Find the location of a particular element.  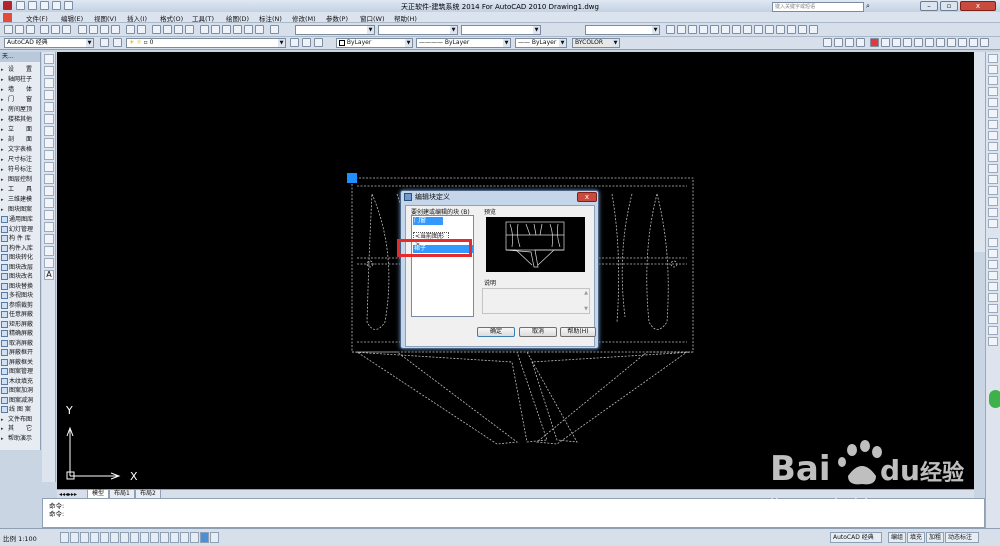

redo-icon is located at coordinates (141, 29).